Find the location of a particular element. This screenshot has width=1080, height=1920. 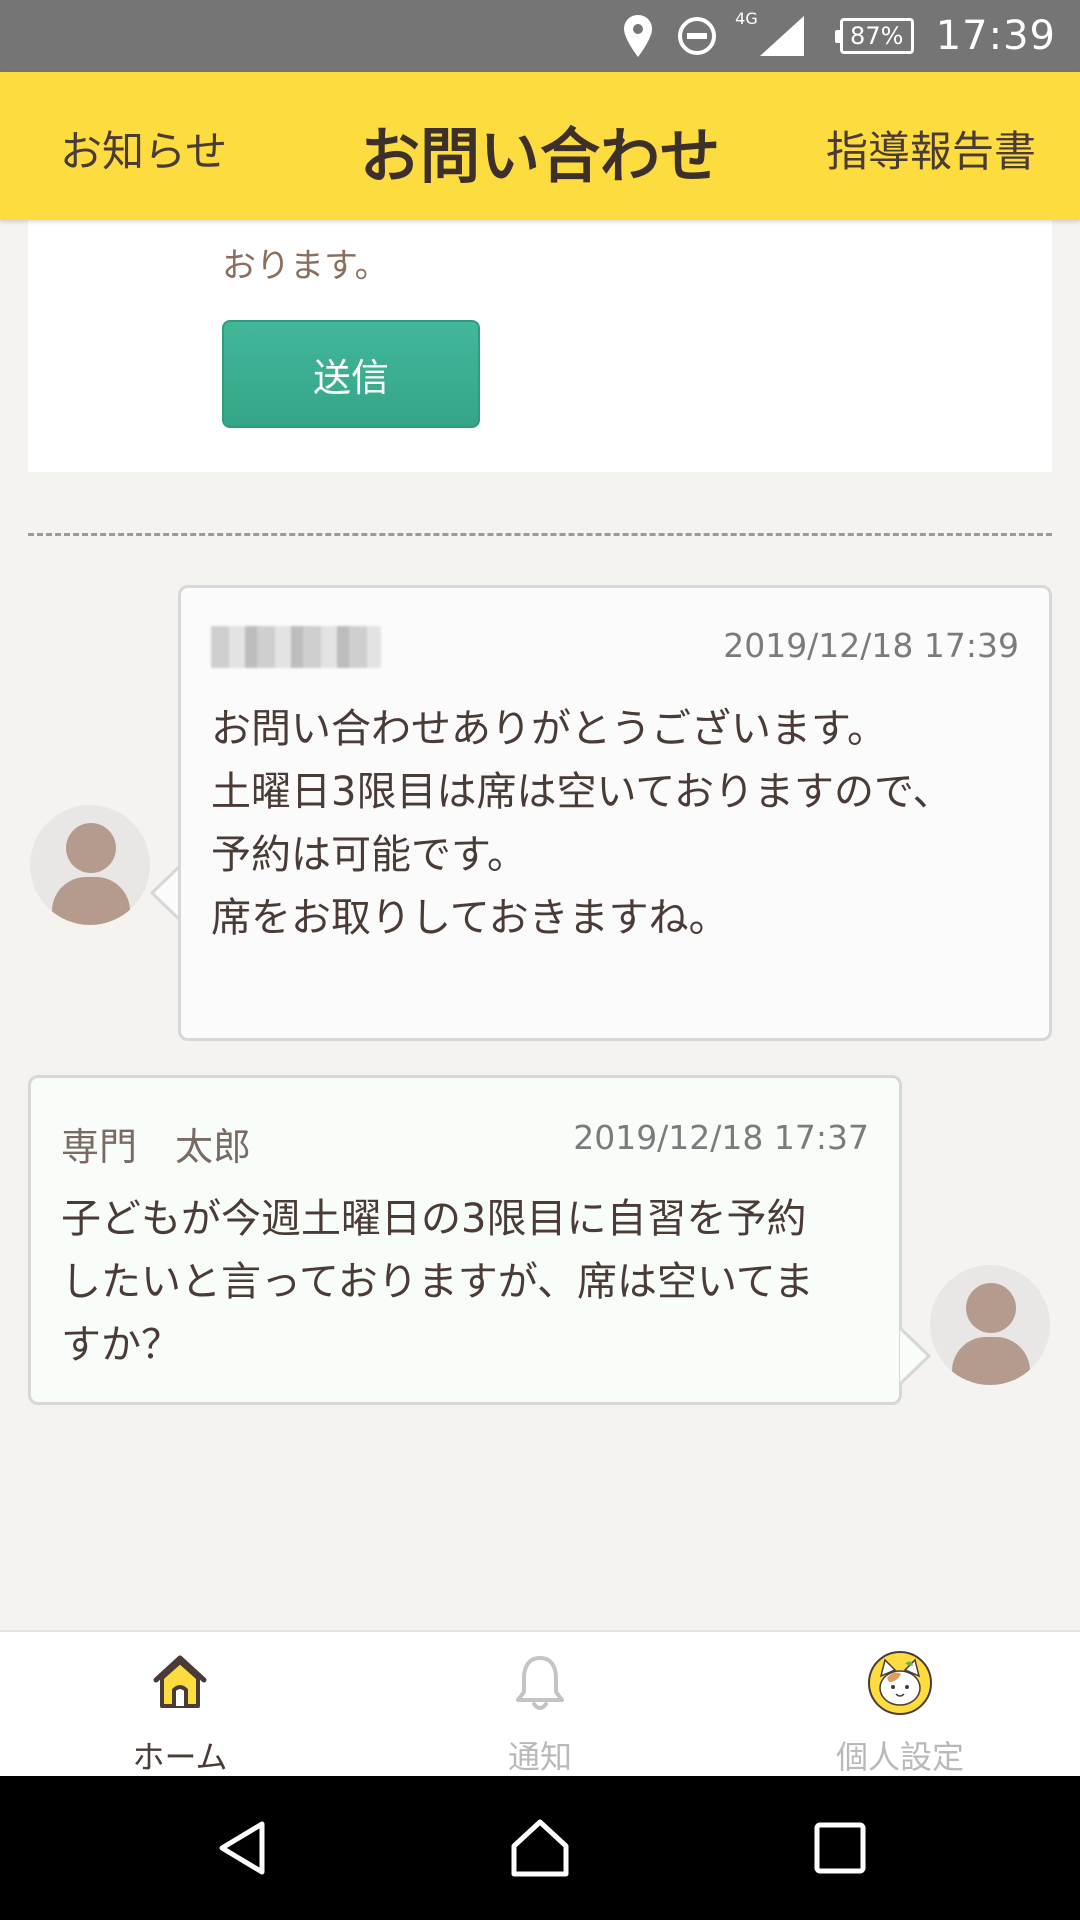

form-note: おります。 is located at coordinates (305, 266).